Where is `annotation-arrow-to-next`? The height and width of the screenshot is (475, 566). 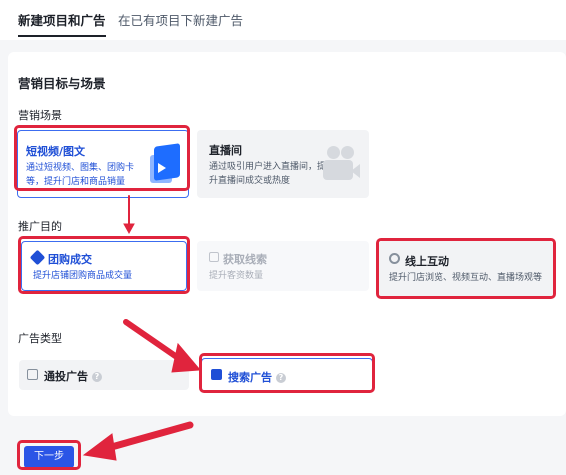 annotation-arrow-to-next is located at coordinates (149, 436).